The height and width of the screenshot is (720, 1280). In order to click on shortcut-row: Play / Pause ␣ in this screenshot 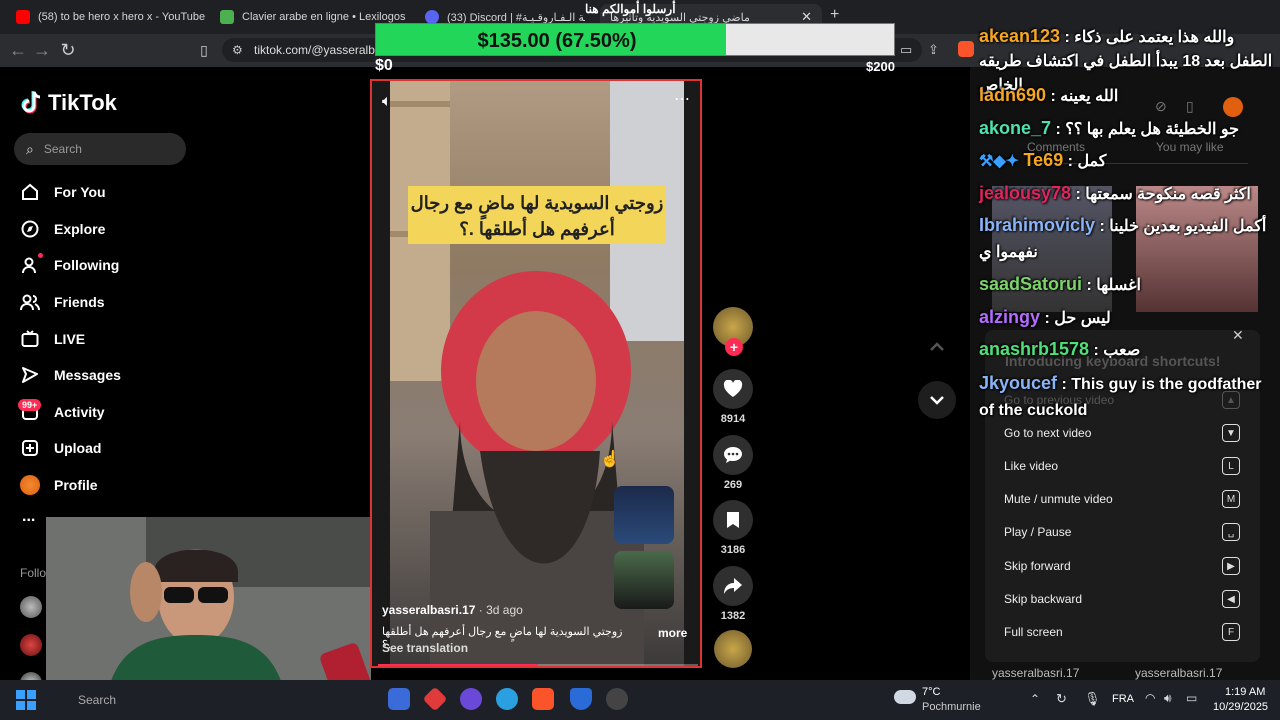, I will do `click(1122, 532)`.